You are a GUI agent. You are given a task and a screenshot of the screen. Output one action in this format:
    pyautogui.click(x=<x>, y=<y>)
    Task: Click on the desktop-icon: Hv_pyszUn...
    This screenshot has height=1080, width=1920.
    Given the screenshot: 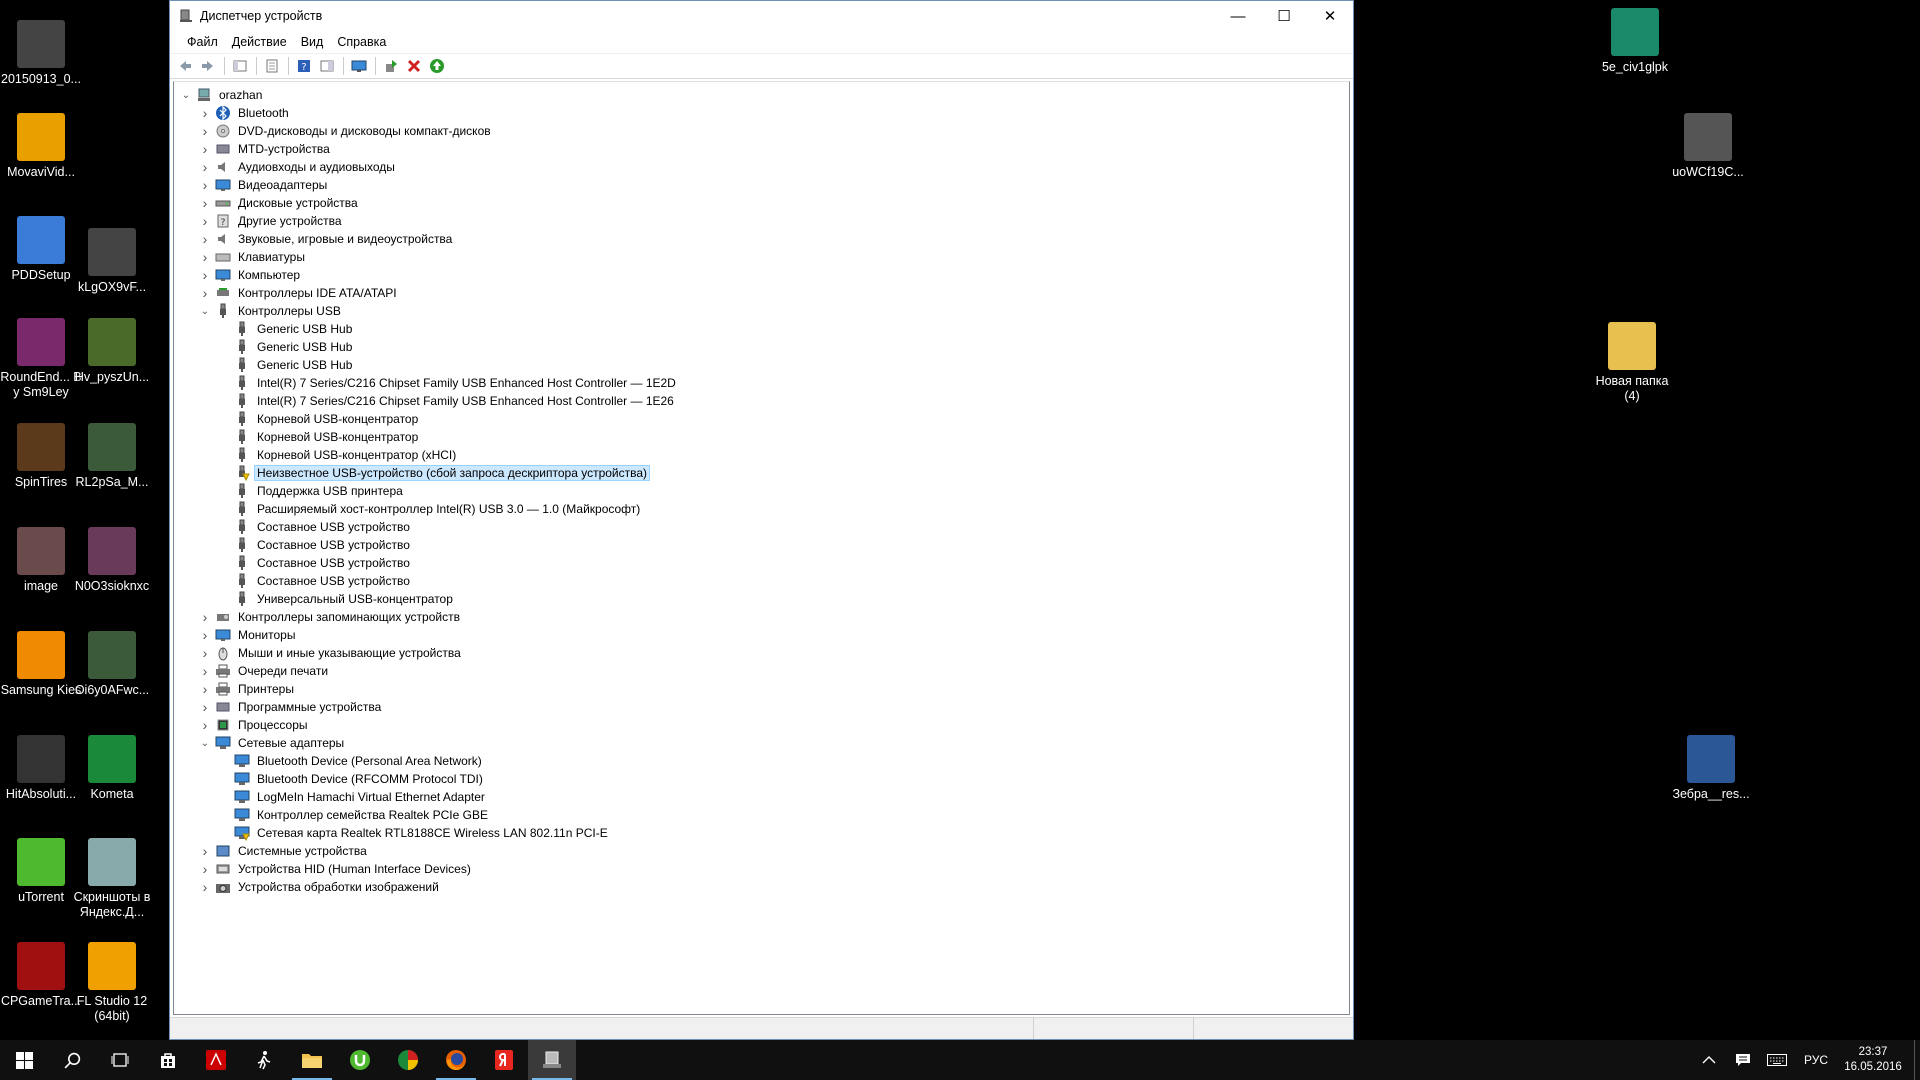 What is the action you would take?
    pyautogui.click(x=112, y=351)
    